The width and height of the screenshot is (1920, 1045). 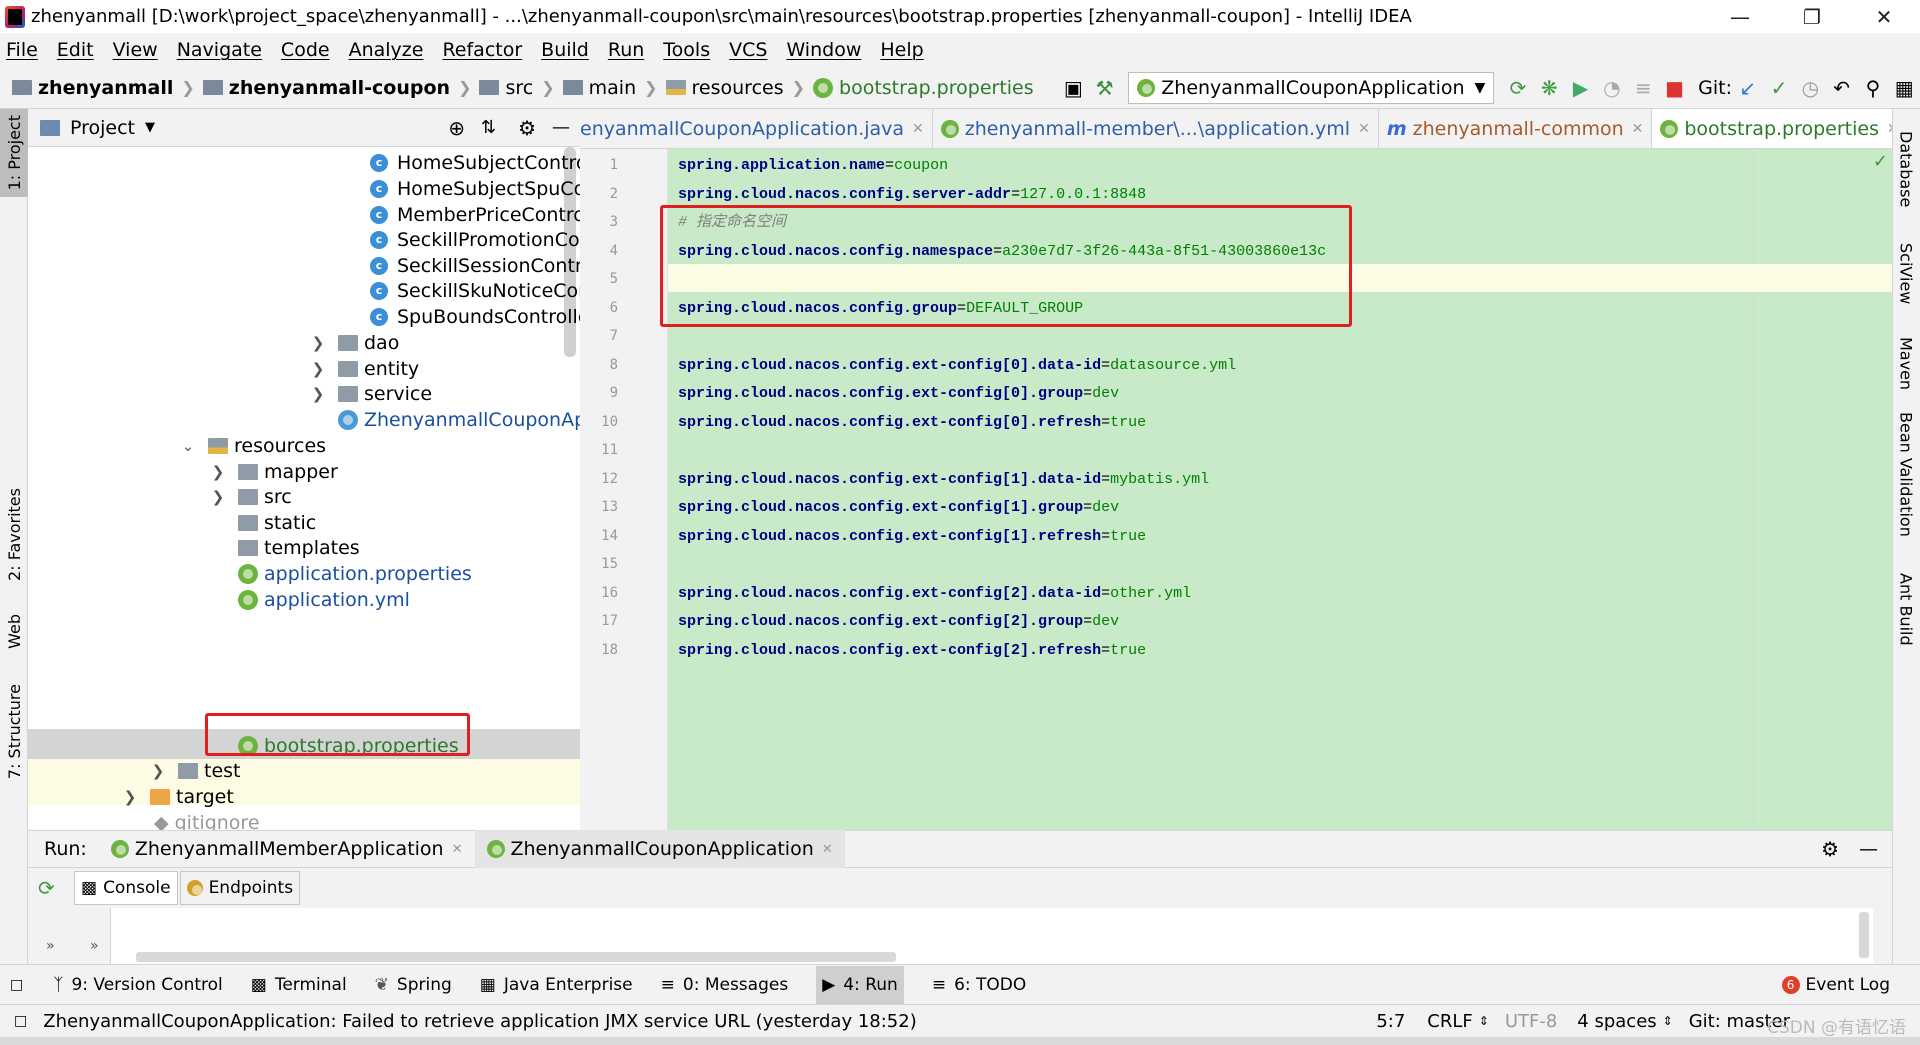 What do you see at coordinates (1812, 16) in the screenshot?
I see `restore-button: ❐` at bounding box center [1812, 16].